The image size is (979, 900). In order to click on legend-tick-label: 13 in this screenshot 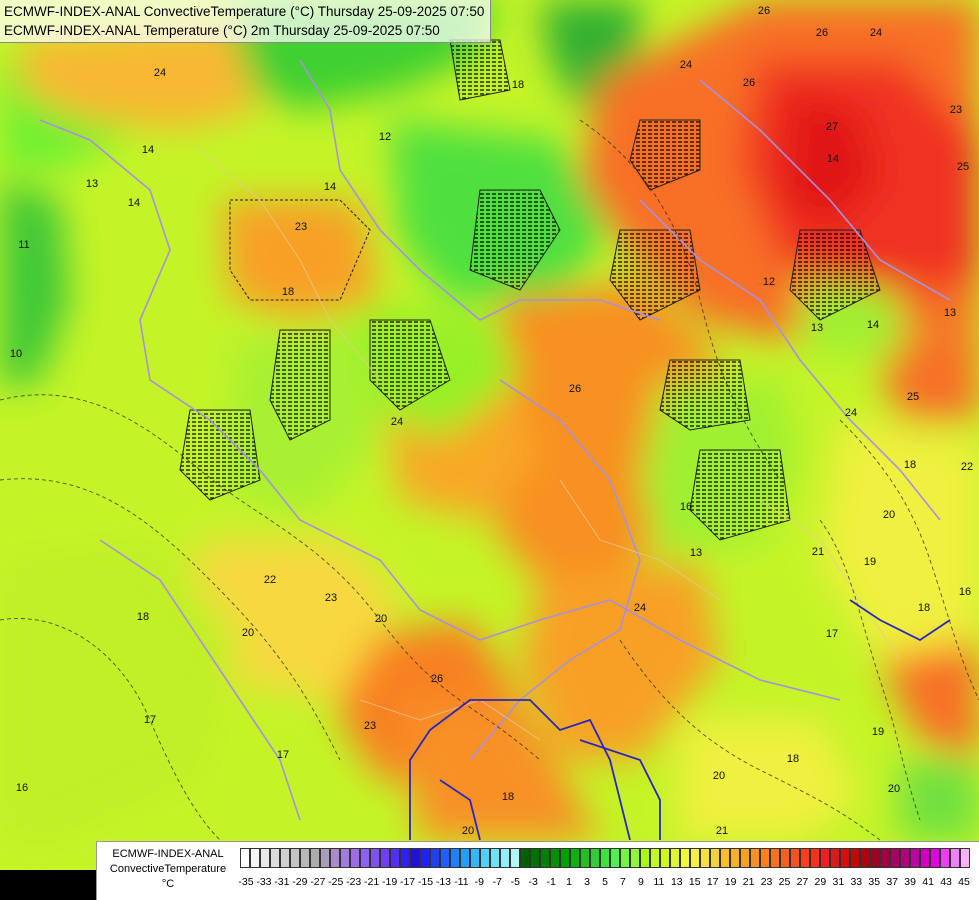, I will do `click(676, 882)`.